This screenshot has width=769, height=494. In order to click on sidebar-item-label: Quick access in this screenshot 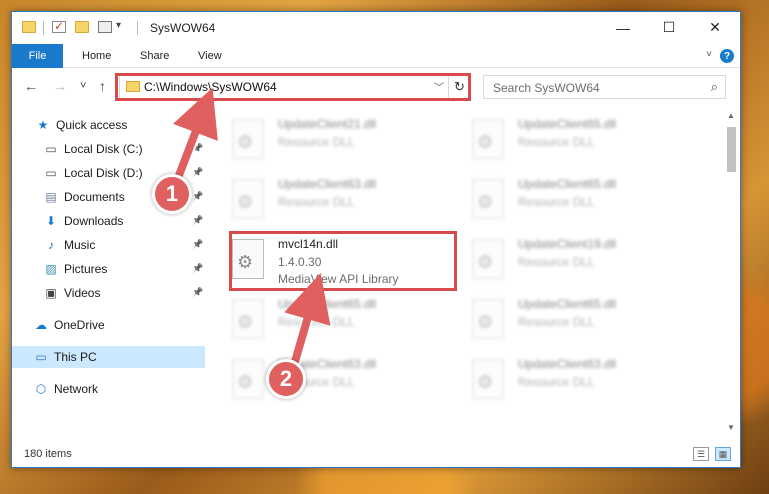, I will do `click(92, 125)`.